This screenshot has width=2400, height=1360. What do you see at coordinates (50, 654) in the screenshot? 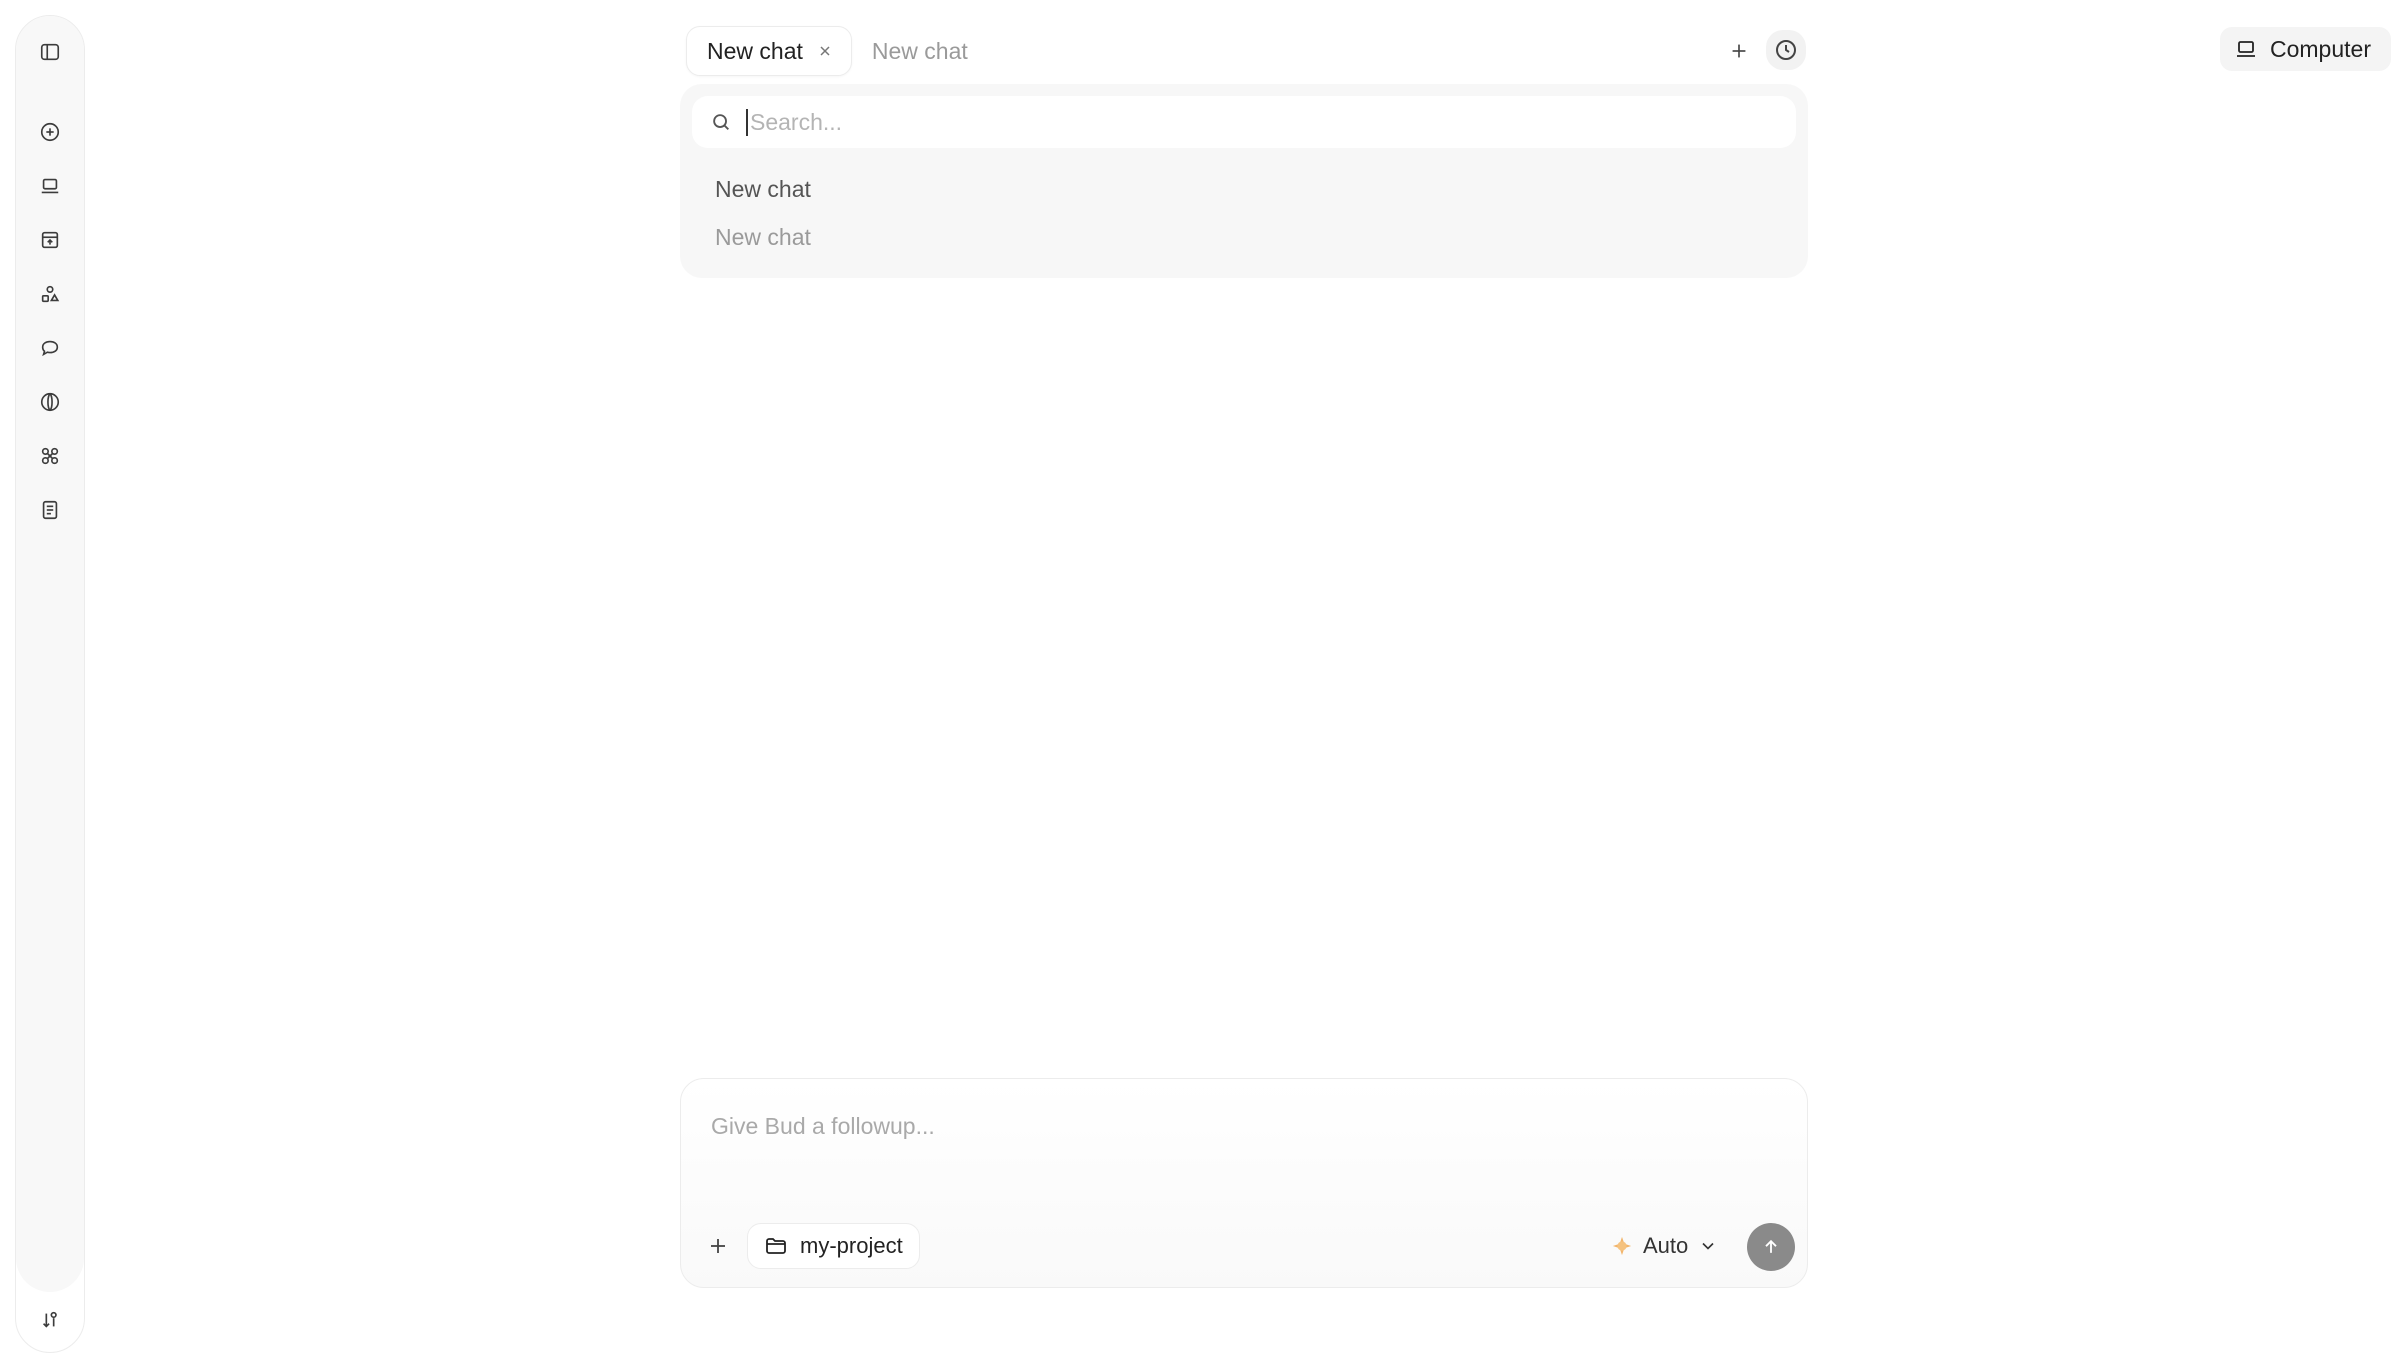
I see `sidebar-panel` at bounding box center [50, 654].